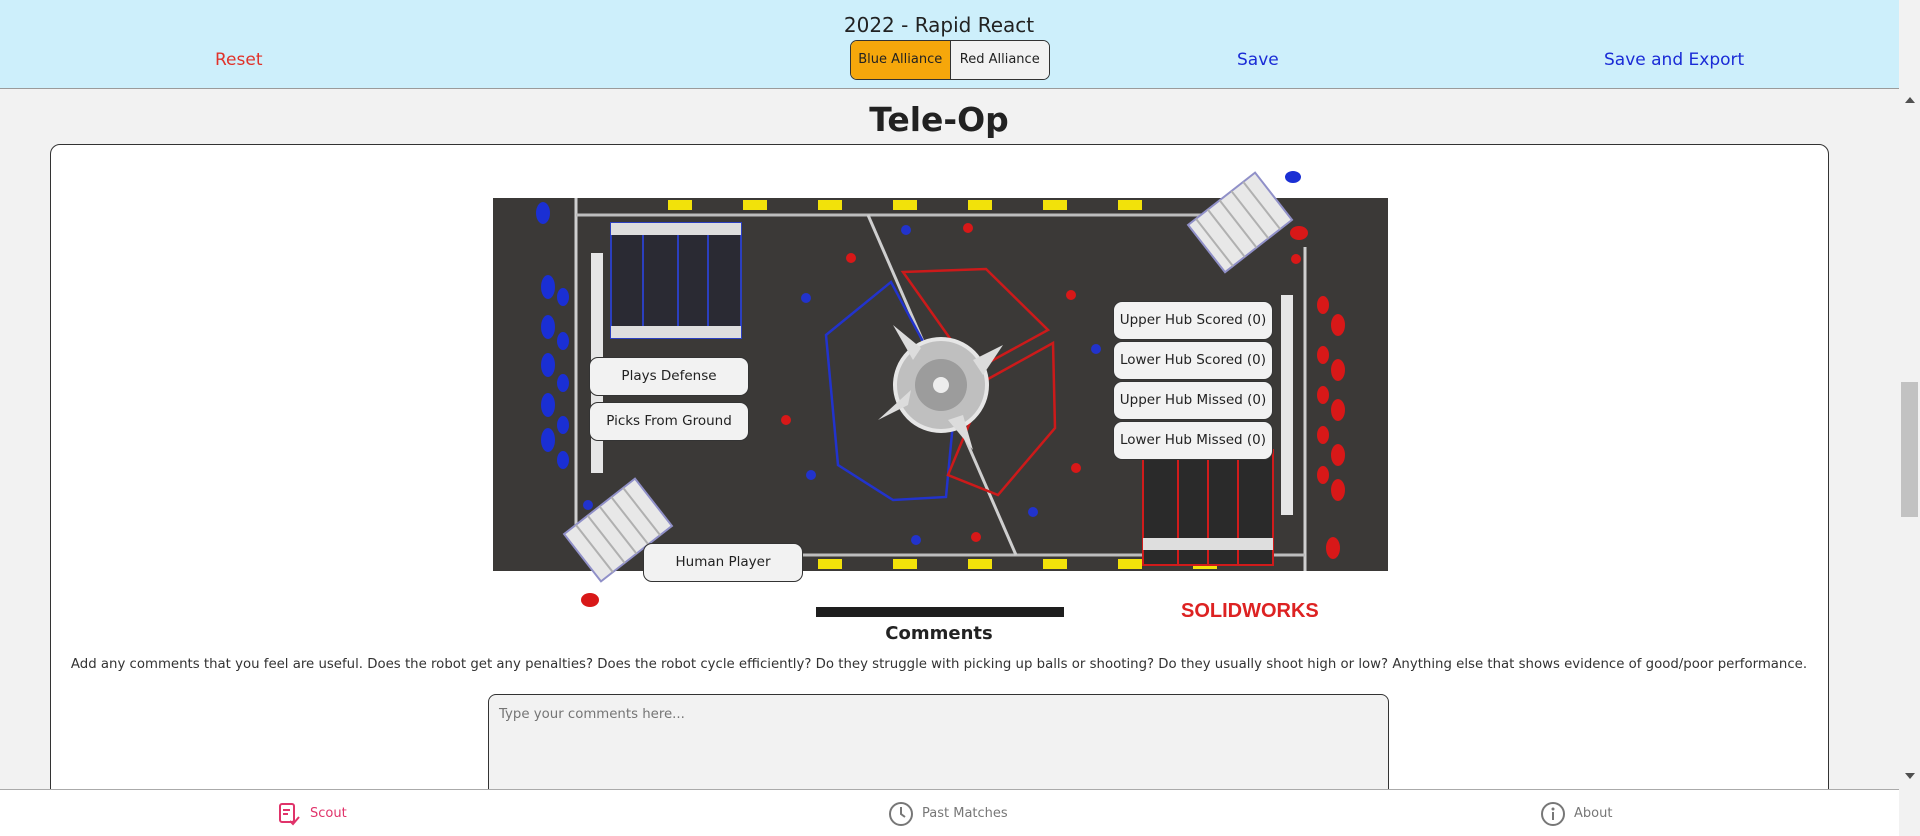 The height and width of the screenshot is (836, 1920). I want to click on nav-item-past-matches: Past Matches, so click(948, 813).